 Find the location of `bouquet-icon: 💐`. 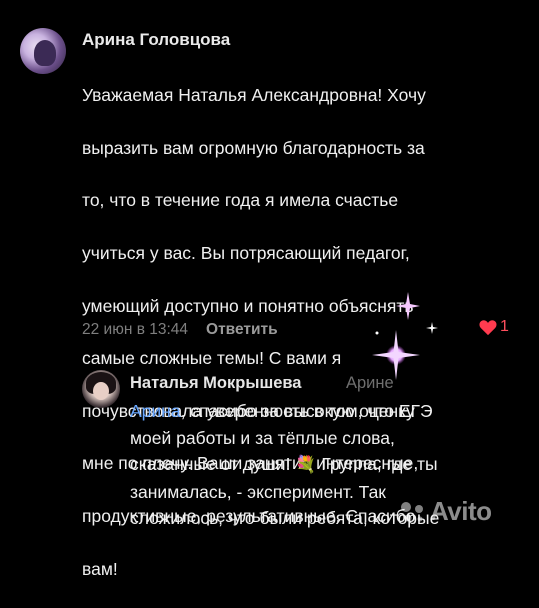

bouquet-icon: 💐 is located at coordinates (306, 464).